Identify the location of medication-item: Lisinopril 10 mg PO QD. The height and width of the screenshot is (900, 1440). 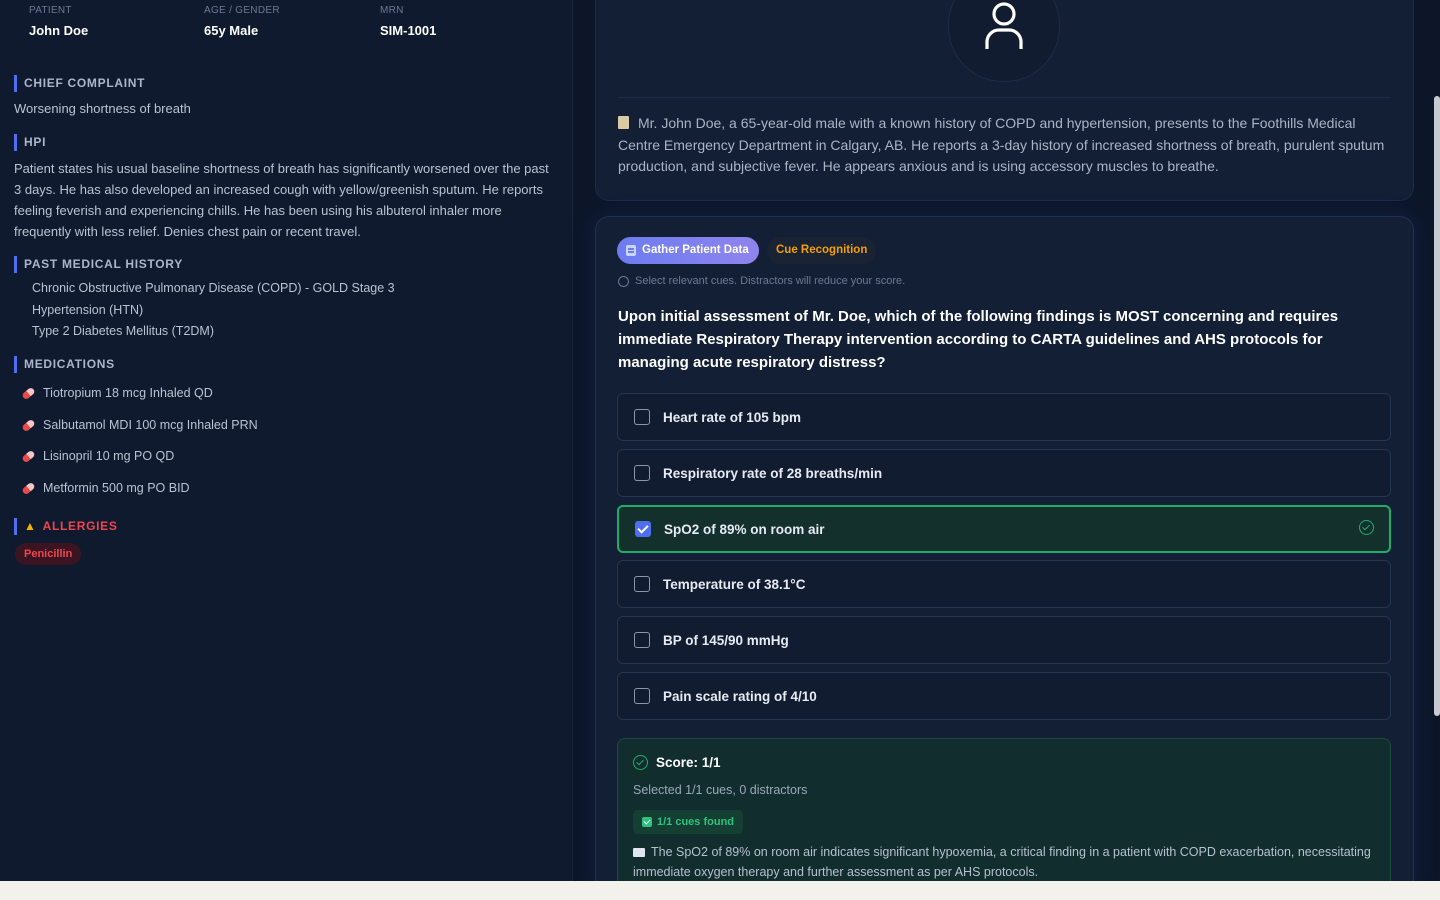
(98, 456).